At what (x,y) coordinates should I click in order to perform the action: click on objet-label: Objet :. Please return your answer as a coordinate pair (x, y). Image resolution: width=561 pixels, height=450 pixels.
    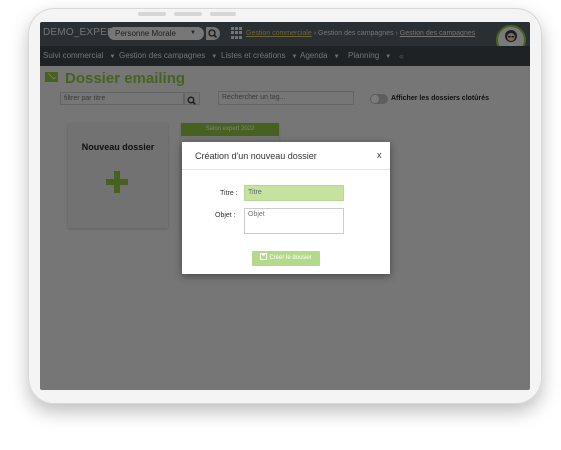
    Looking at the image, I should click on (225, 215).